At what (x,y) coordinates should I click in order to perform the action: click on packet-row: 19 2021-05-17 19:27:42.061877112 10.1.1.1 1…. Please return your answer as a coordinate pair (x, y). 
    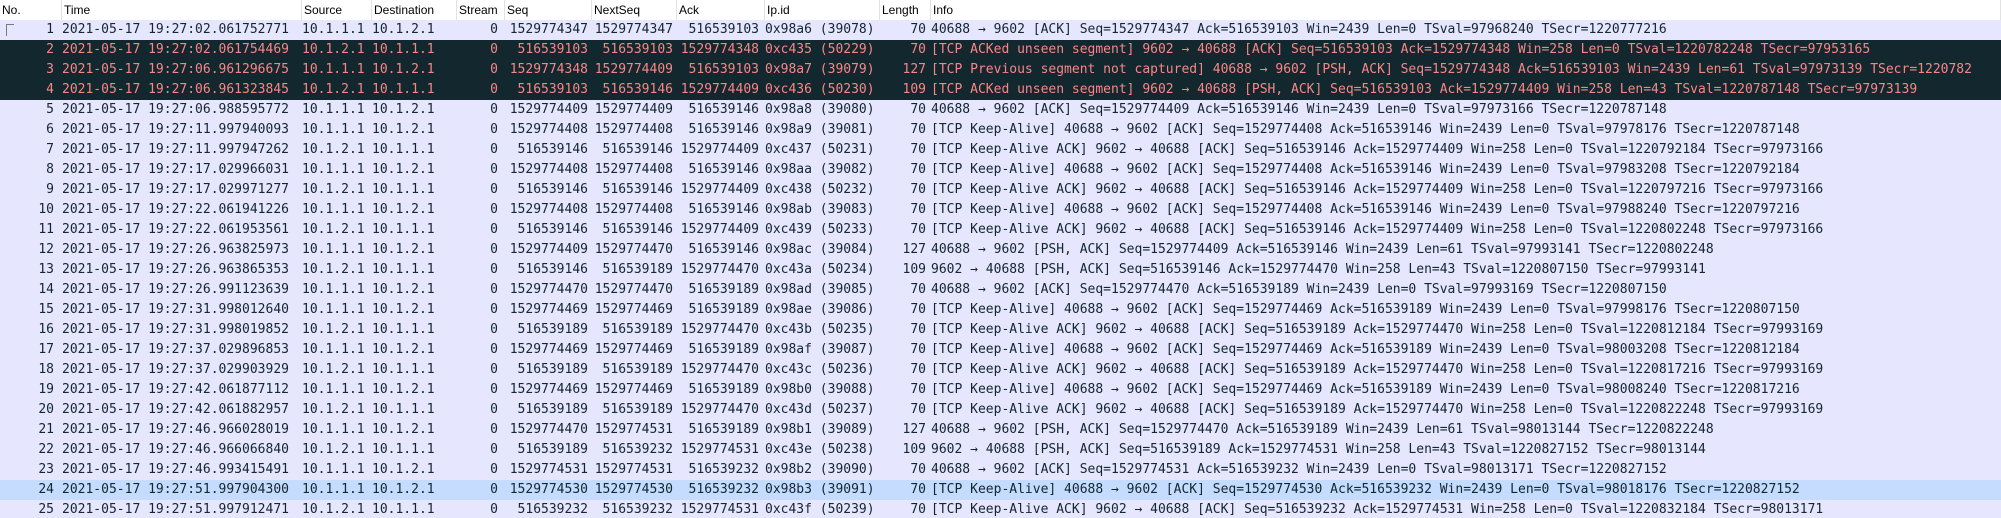
    Looking at the image, I should click on (1000, 390).